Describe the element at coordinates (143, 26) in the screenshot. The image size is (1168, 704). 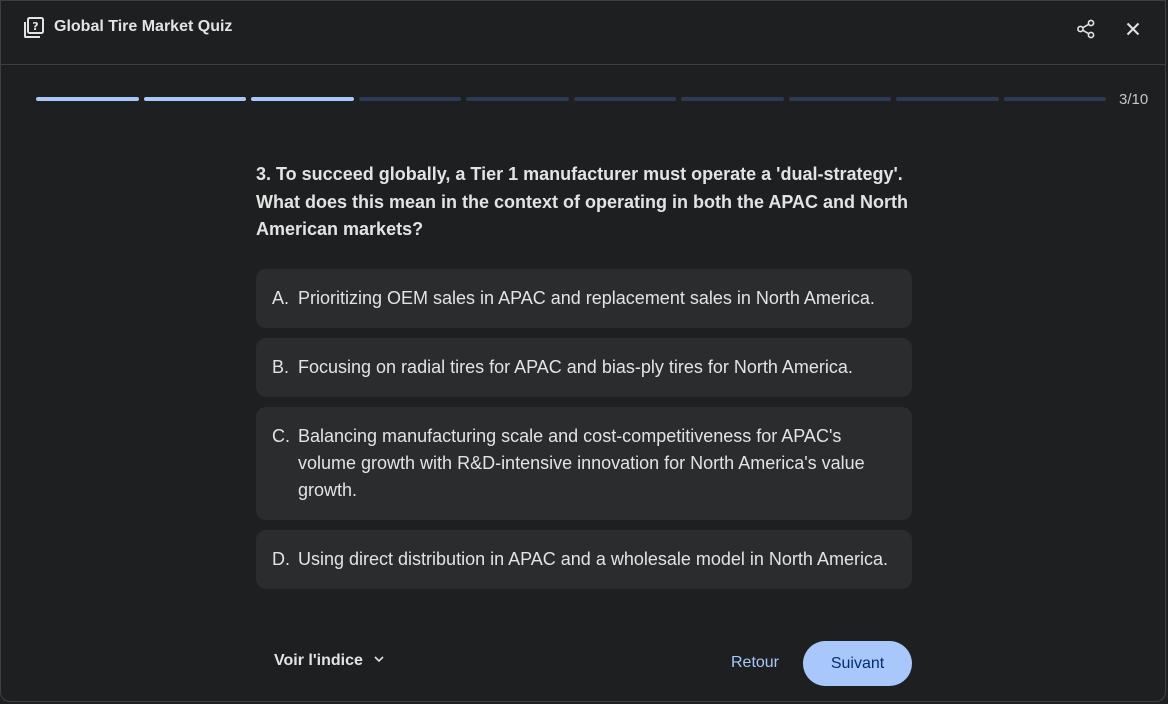
I see `quiz-title: Global Tire Market Quiz` at that location.